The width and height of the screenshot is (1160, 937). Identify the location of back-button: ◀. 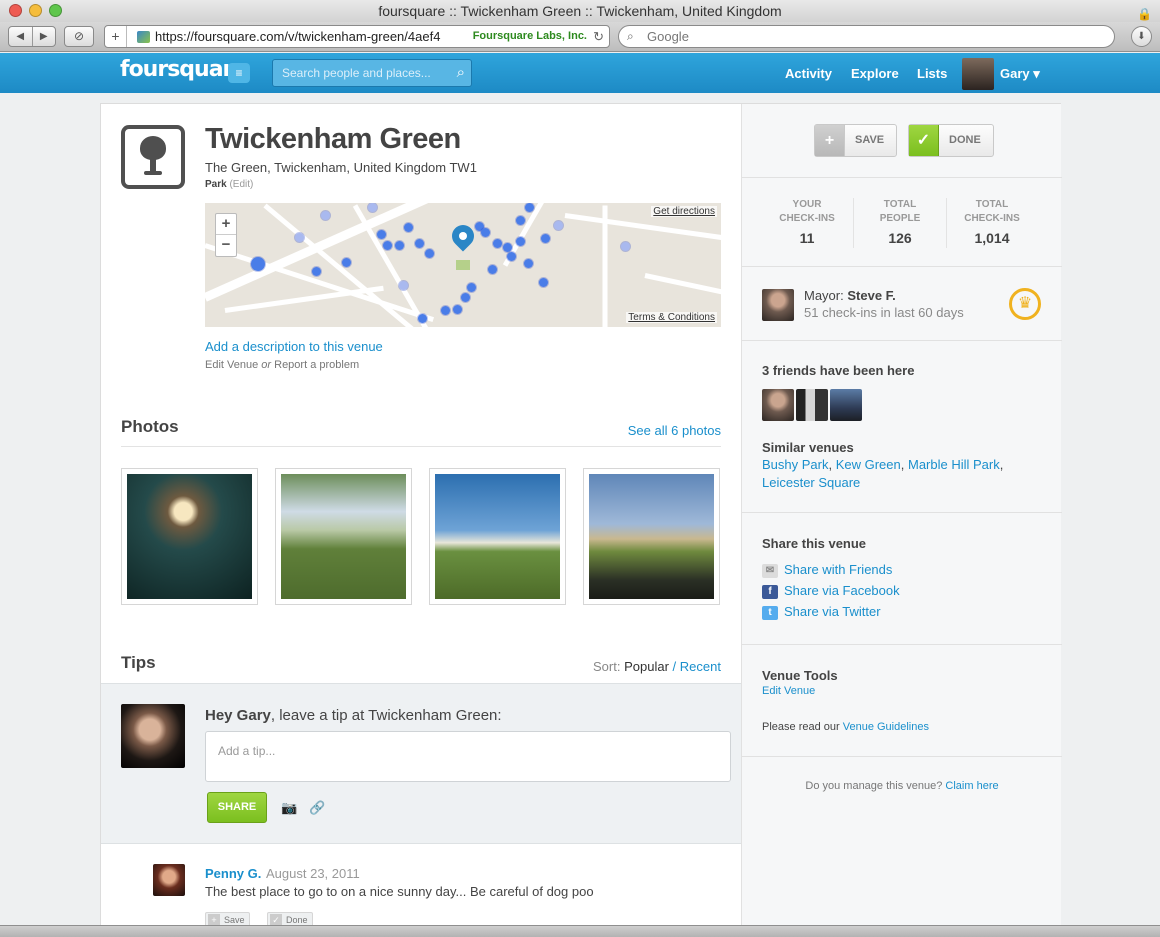
(21, 36).